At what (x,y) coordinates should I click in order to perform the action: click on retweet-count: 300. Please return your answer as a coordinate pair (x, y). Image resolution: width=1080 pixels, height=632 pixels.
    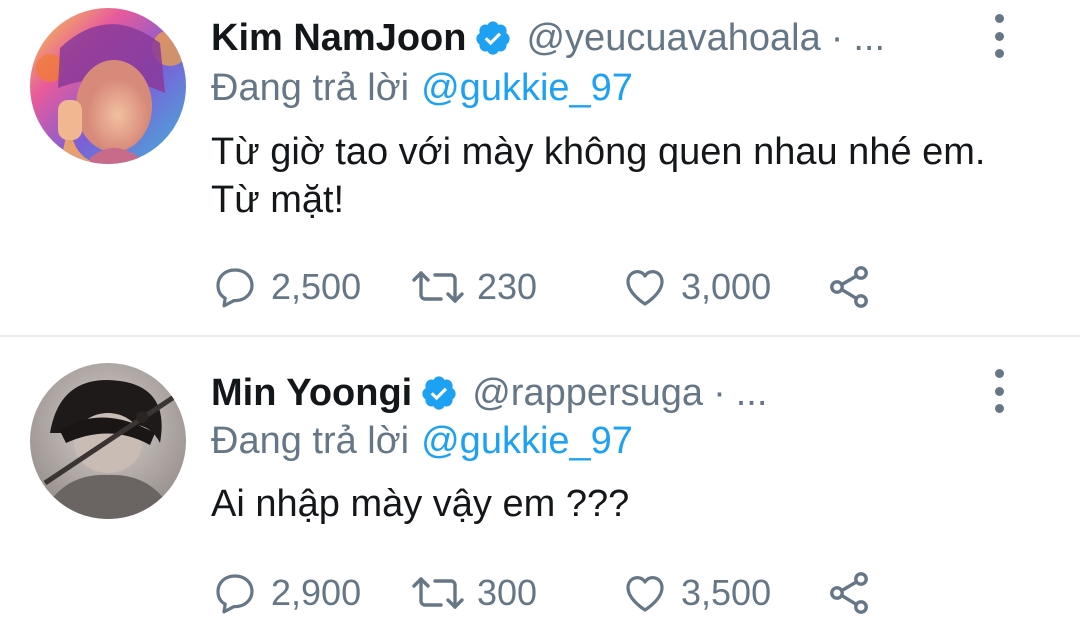
    Looking at the image, I should click on (507, 592).